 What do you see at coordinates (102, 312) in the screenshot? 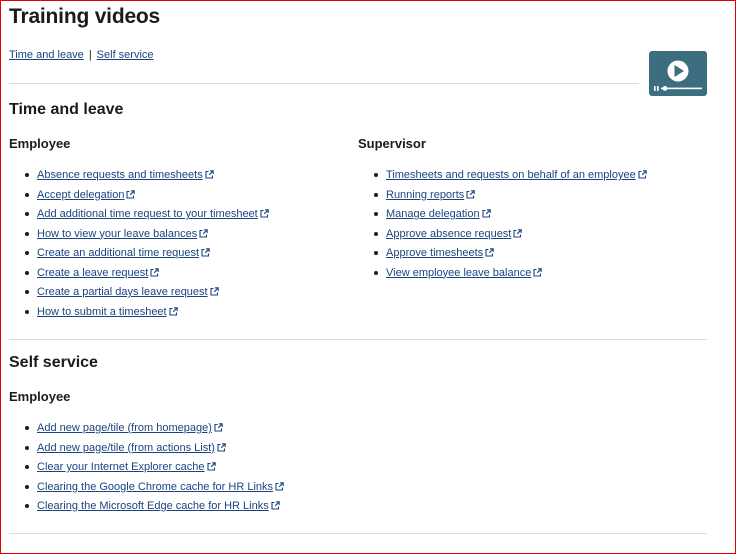
I see `link-submit-timesheet: How to submit a timesheet` at bounding box center [102, 312].